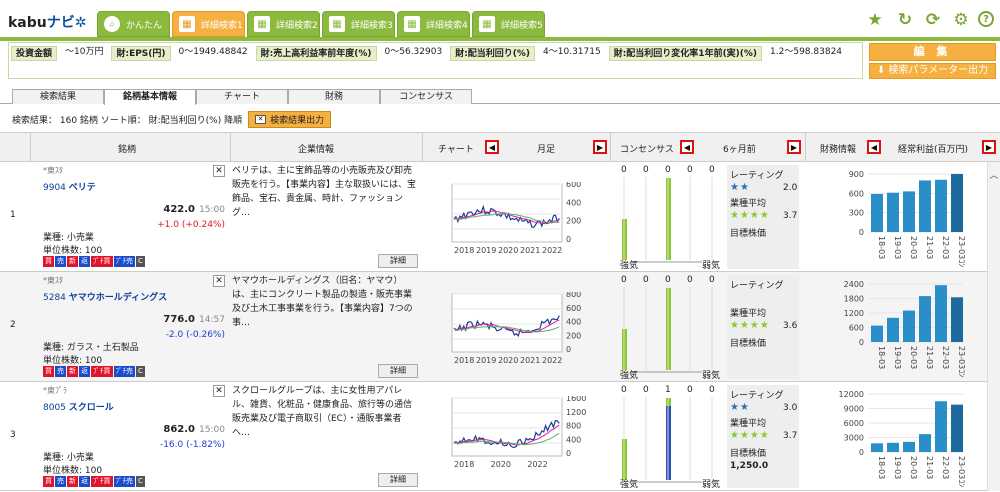 The width and height of the screenshot is (1000, 492). What do you see at coordinates (874, 147) in the screenshot?
I see `financial-prev-button: ◀` at bounding box center [874, 147].